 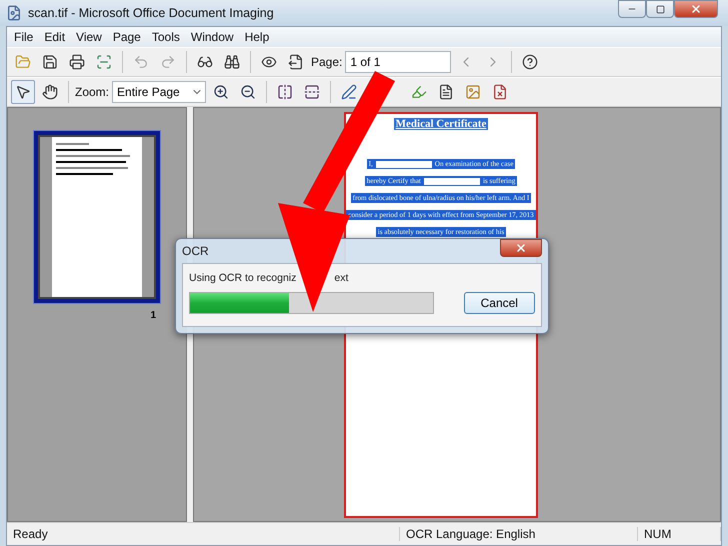 I want to click on menu-item: Window, so click(x=212, y=37).